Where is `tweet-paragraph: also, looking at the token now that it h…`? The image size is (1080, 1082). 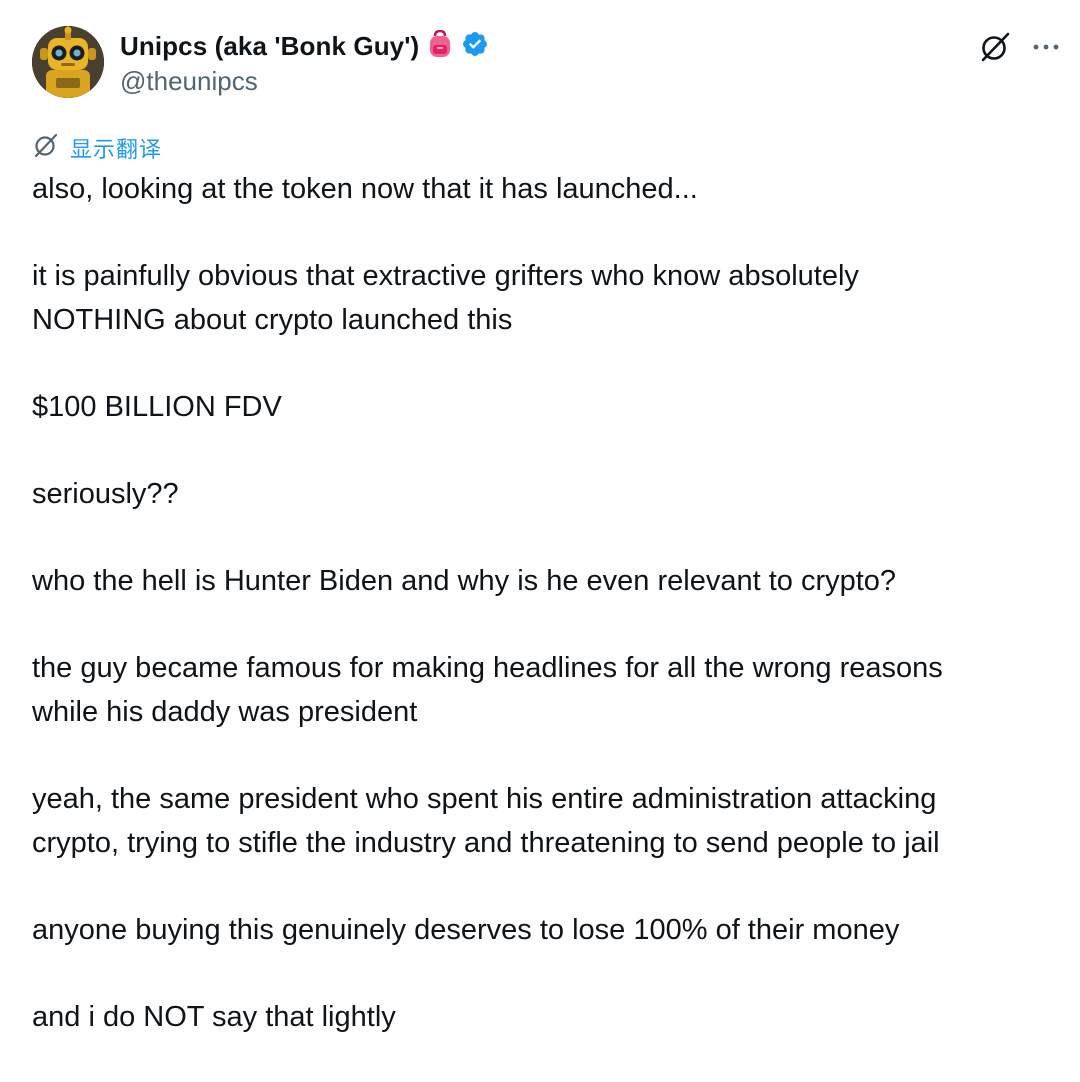 tweet-paragraph: also, looking at the token now that it h… is located at coordinates (552, 189).